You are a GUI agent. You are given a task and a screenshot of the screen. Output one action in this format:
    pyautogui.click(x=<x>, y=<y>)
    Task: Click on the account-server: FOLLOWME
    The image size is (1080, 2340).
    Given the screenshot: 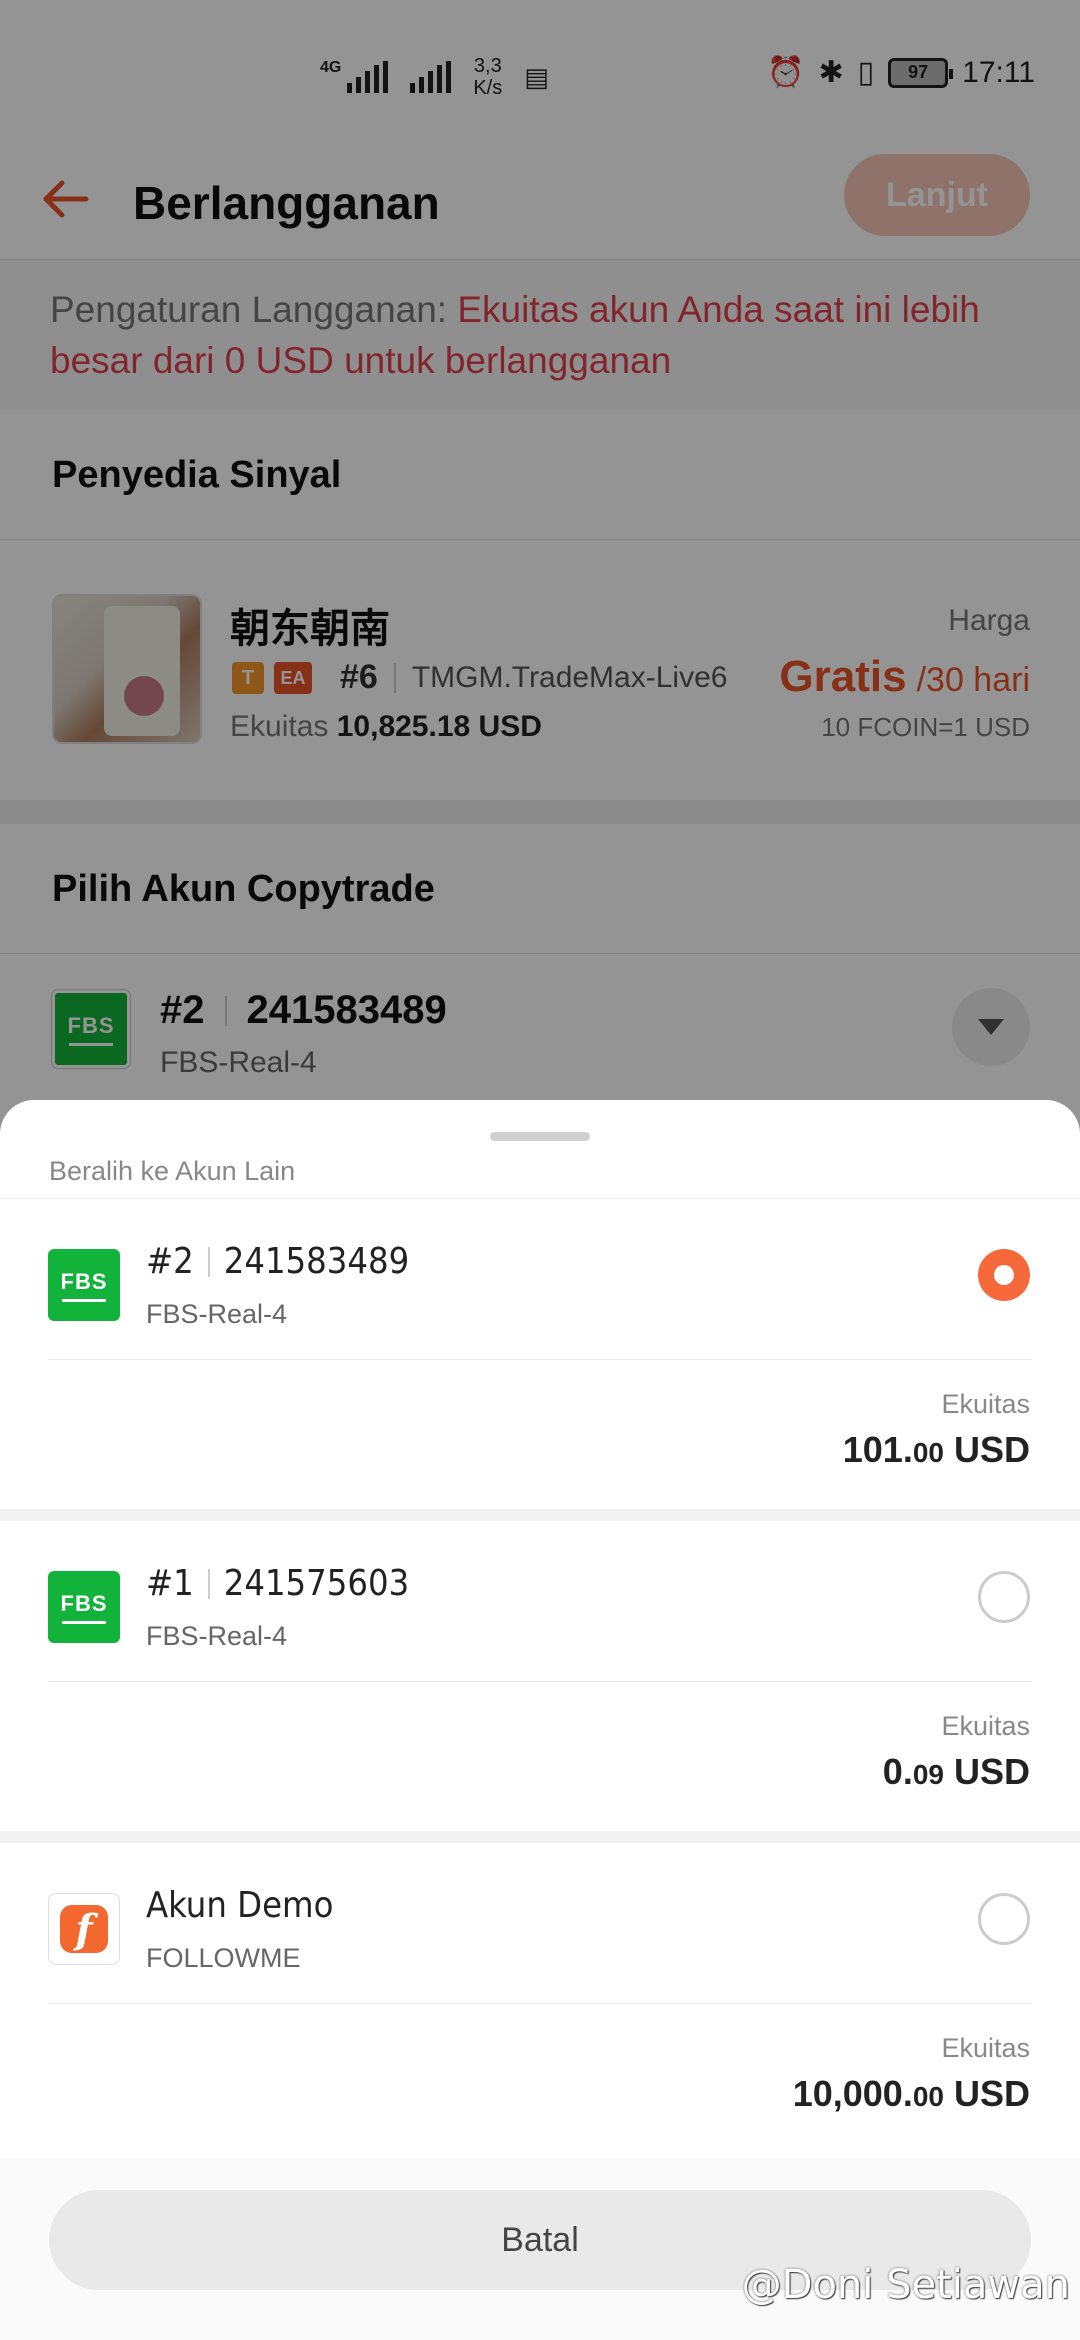 What is the action you would take?
    pyautogui.click(x=223, y=1958)
    